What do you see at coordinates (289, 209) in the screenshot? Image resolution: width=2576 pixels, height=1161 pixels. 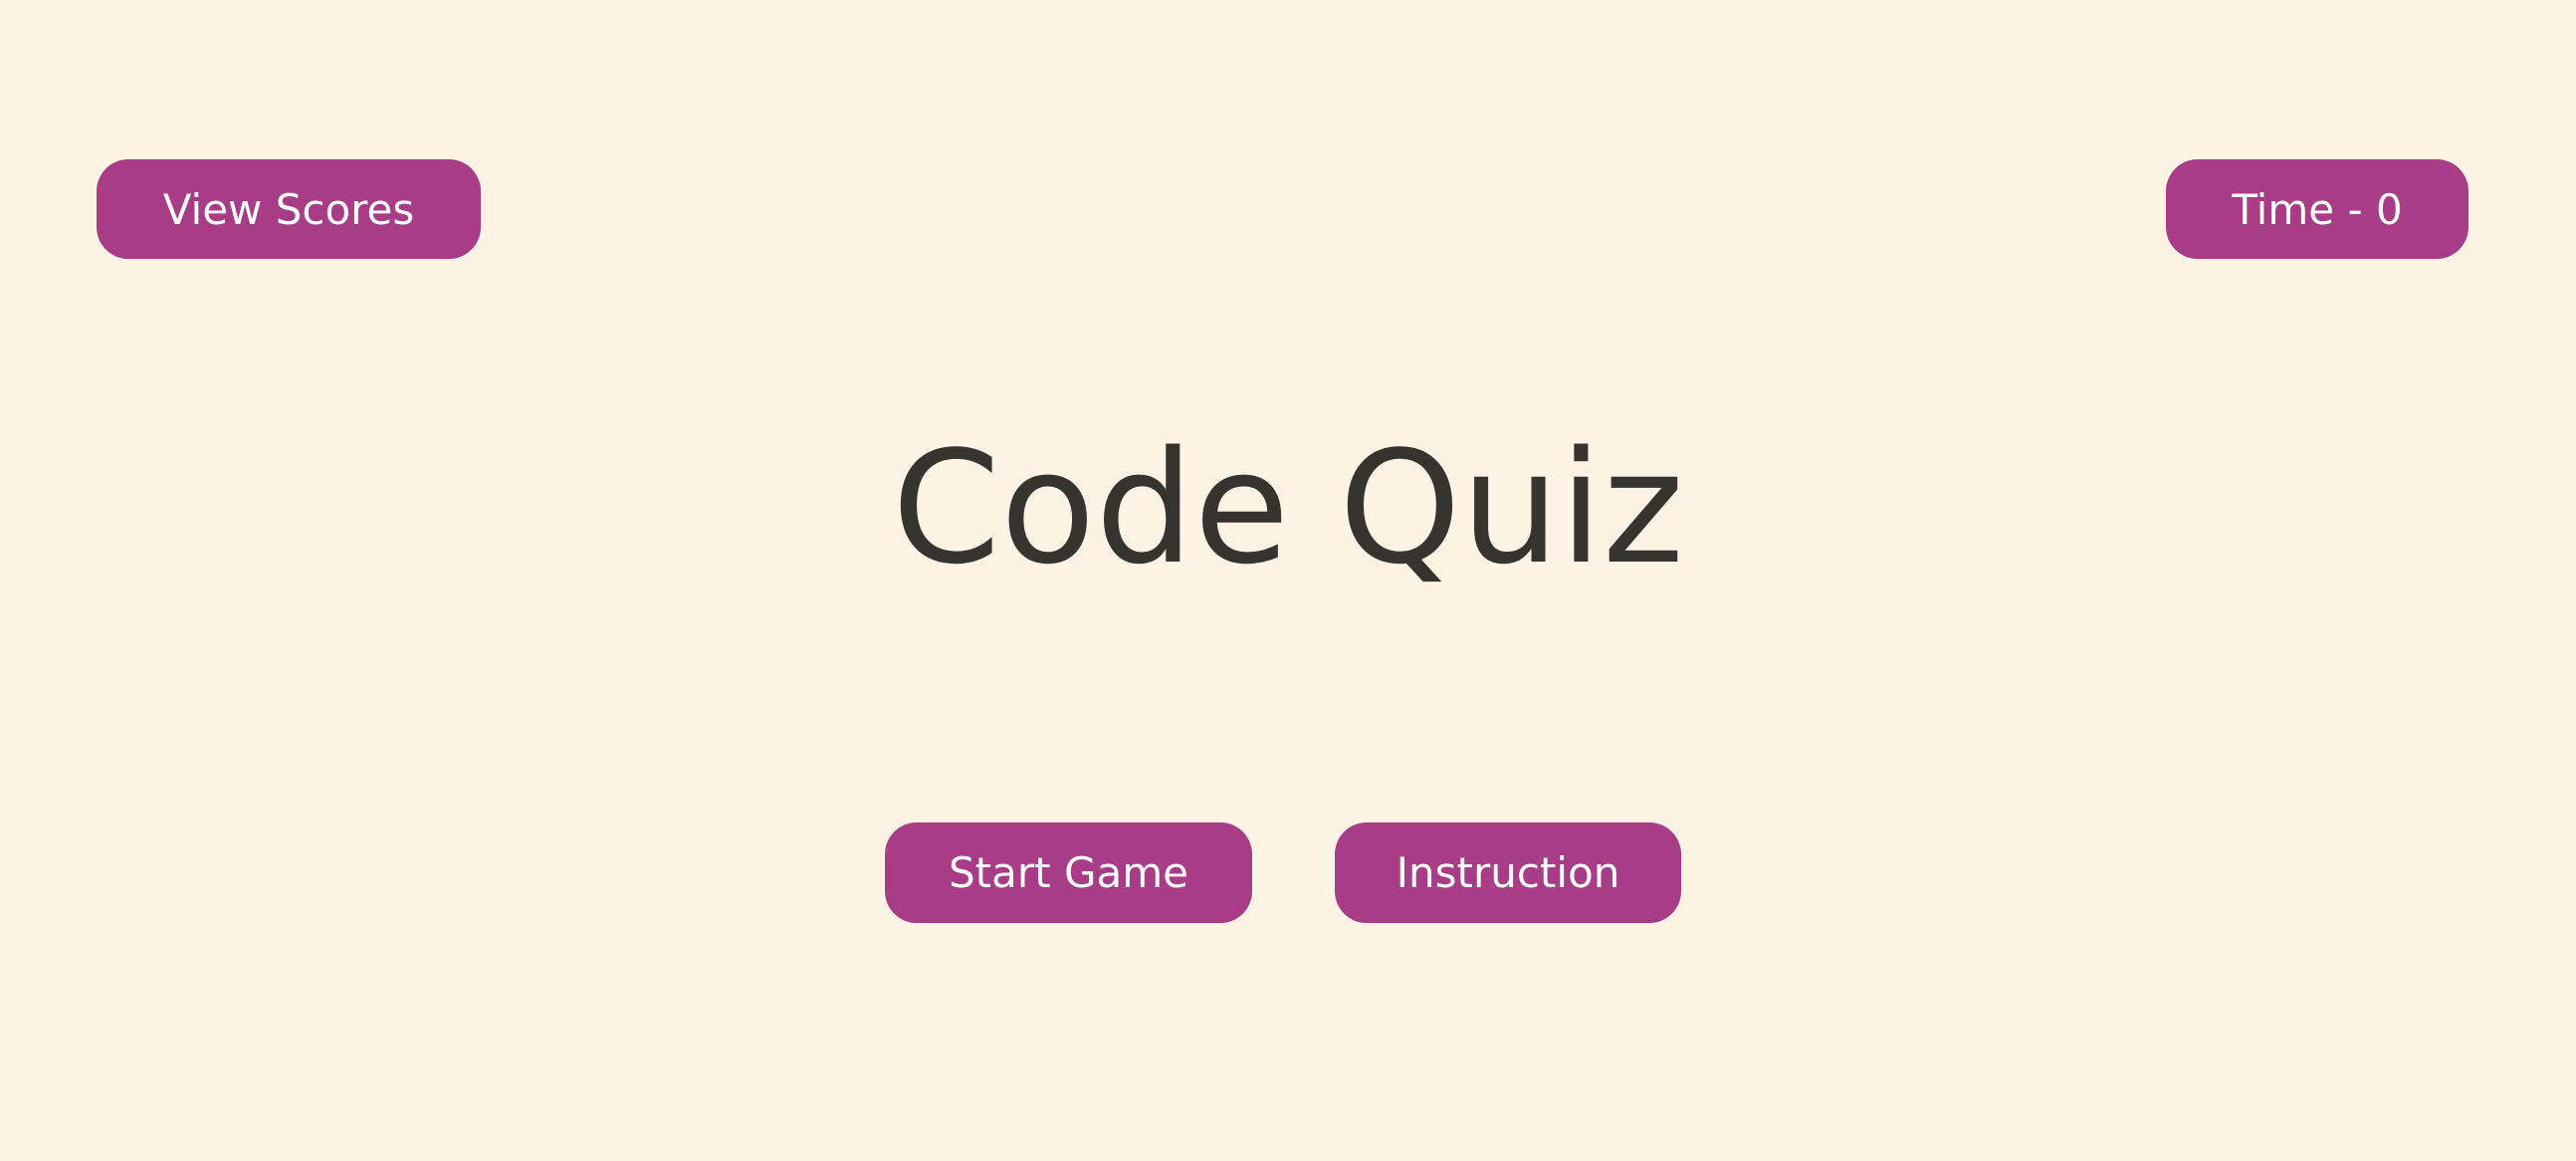 I see `view-scores-button: View Scores` at bounding box center [289, 209].